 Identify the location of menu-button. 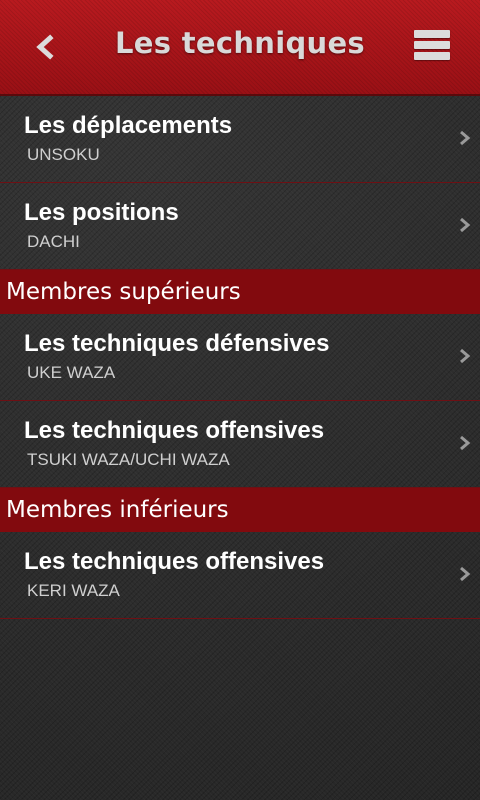
(433, 49).